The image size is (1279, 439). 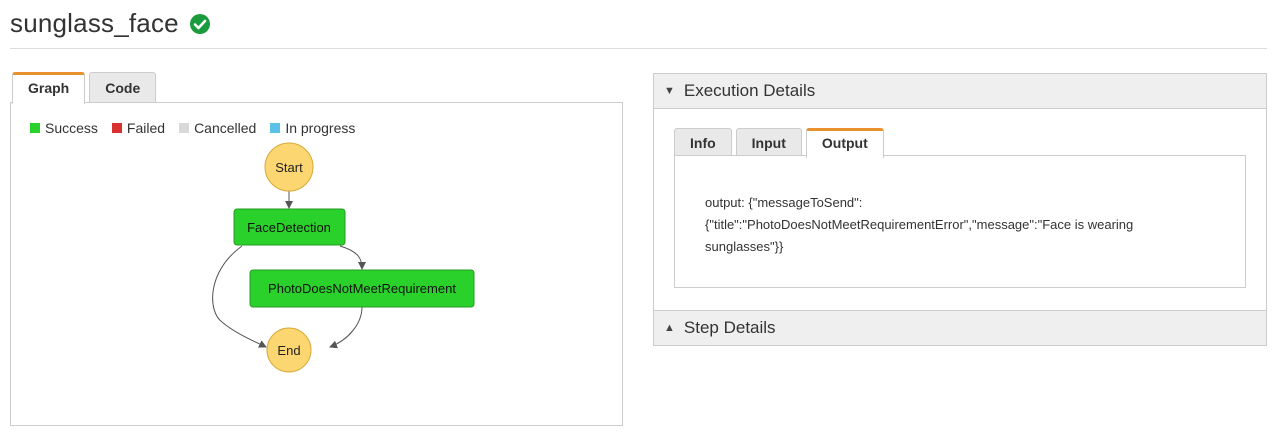 I want to click on tab-input: Input, so click(x=768, y=143).